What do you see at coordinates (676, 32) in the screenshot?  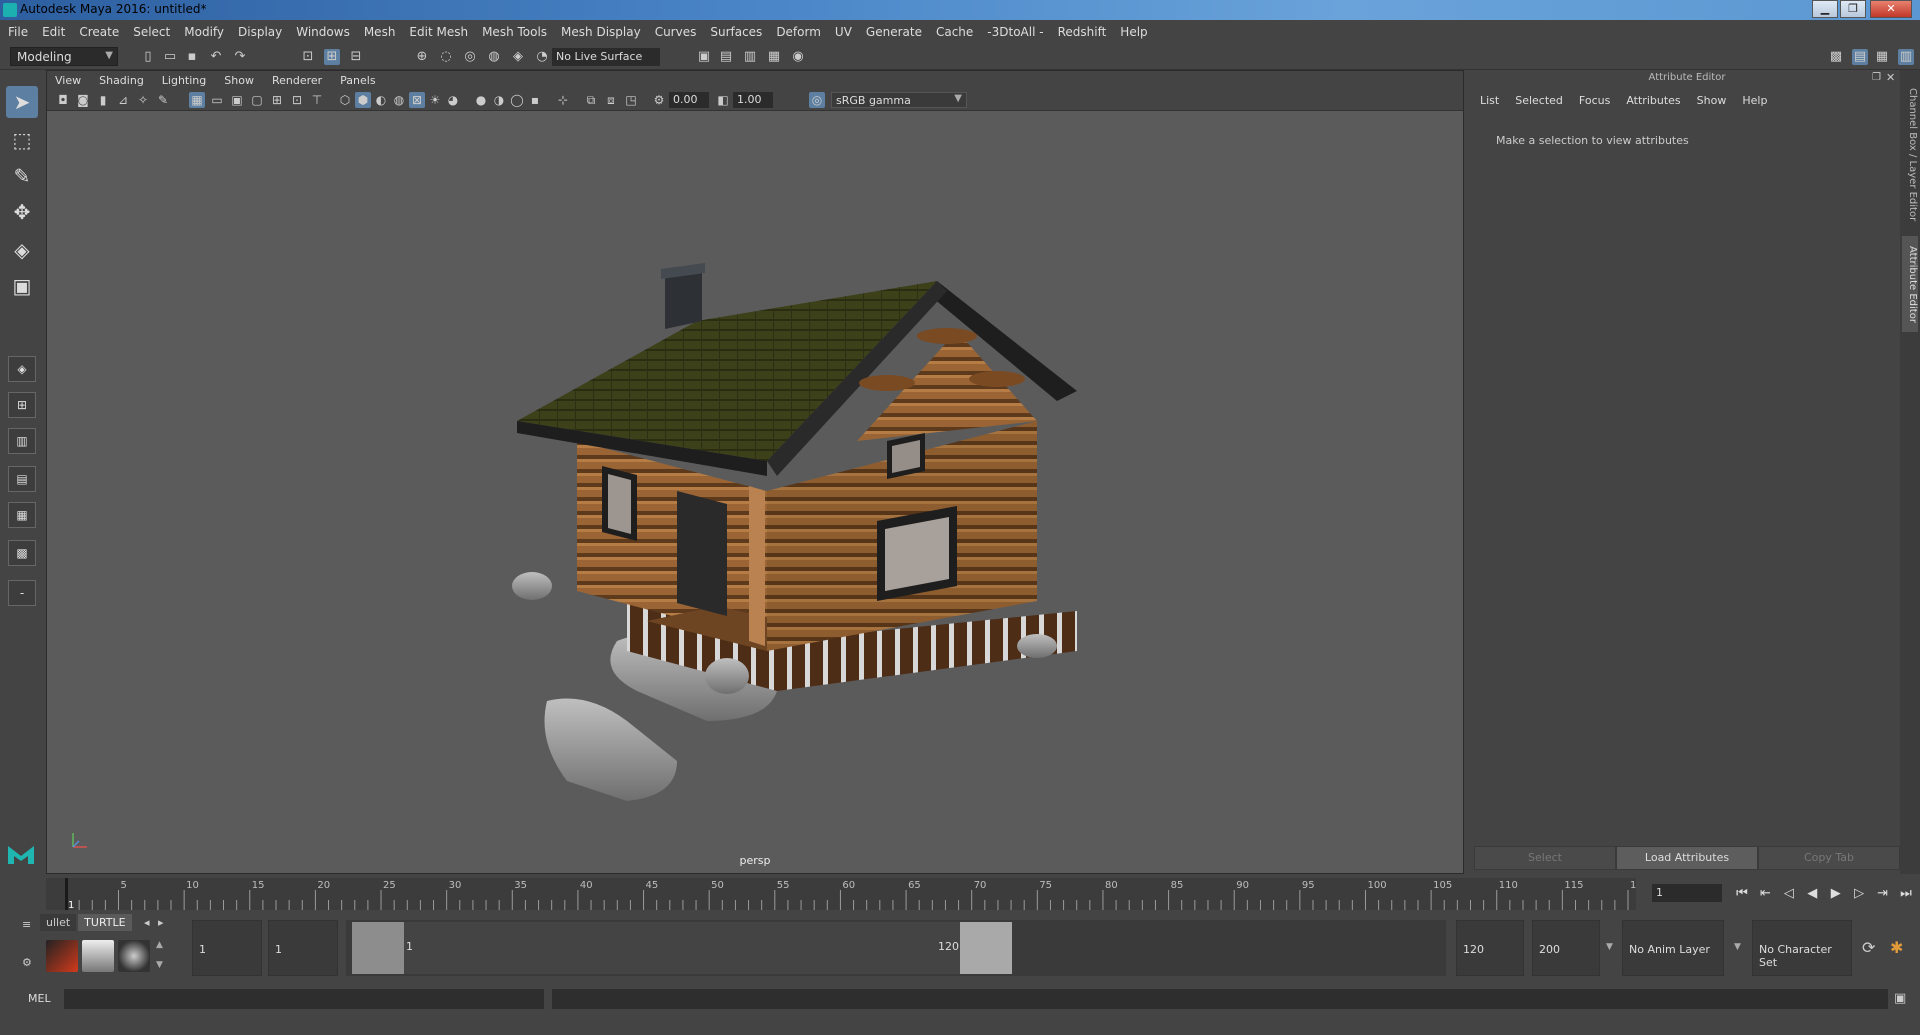 I see `menu-curves: Curves` at bounding box center [676, 32].